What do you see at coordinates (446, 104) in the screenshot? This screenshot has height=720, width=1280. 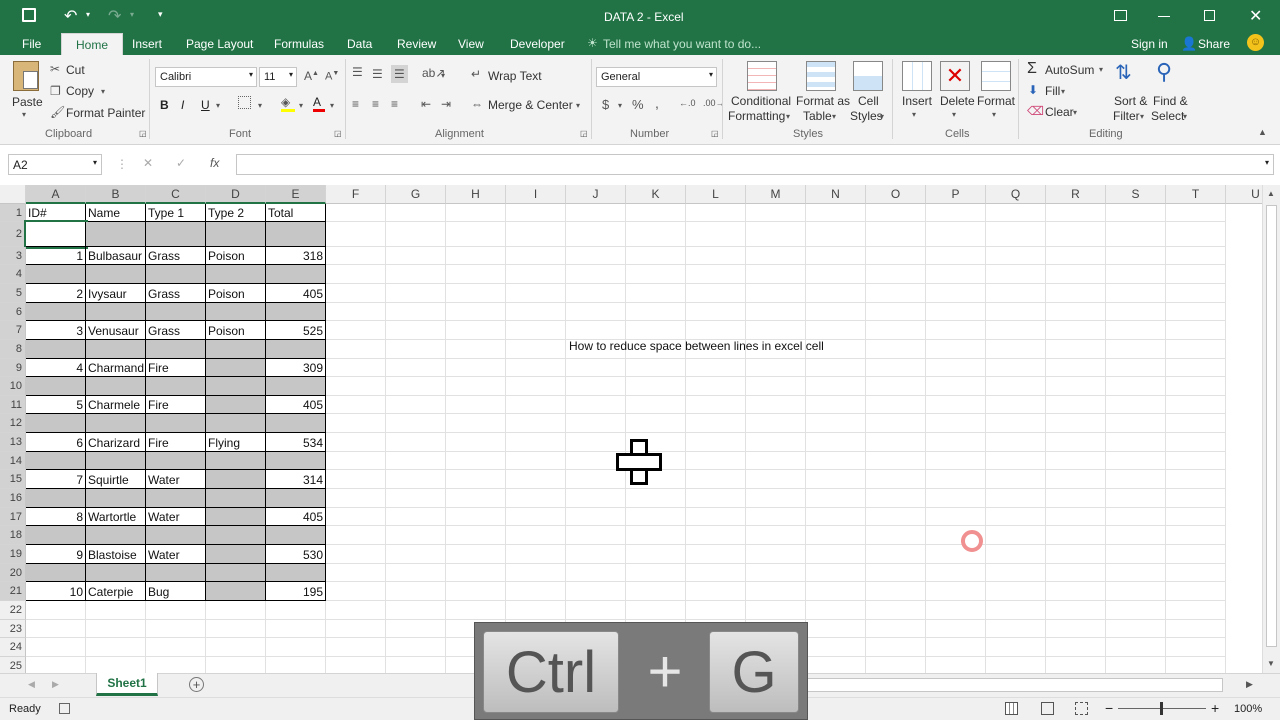 I see `increase-indent-icon: ⇥` at bounding box center [446, 104].